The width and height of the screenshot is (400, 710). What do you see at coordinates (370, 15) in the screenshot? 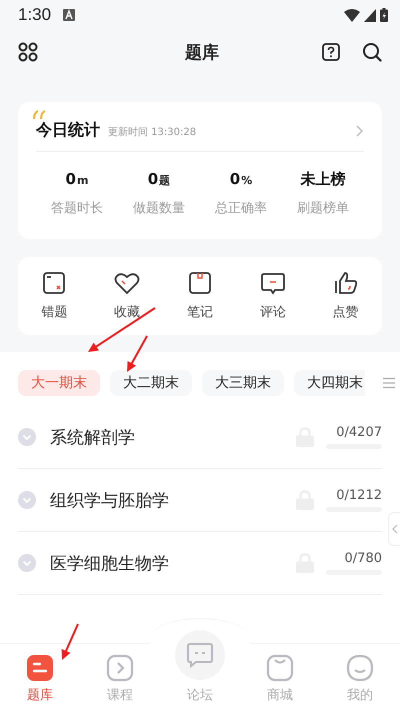
I see `signal-icon` at bounding box center [370, 15].